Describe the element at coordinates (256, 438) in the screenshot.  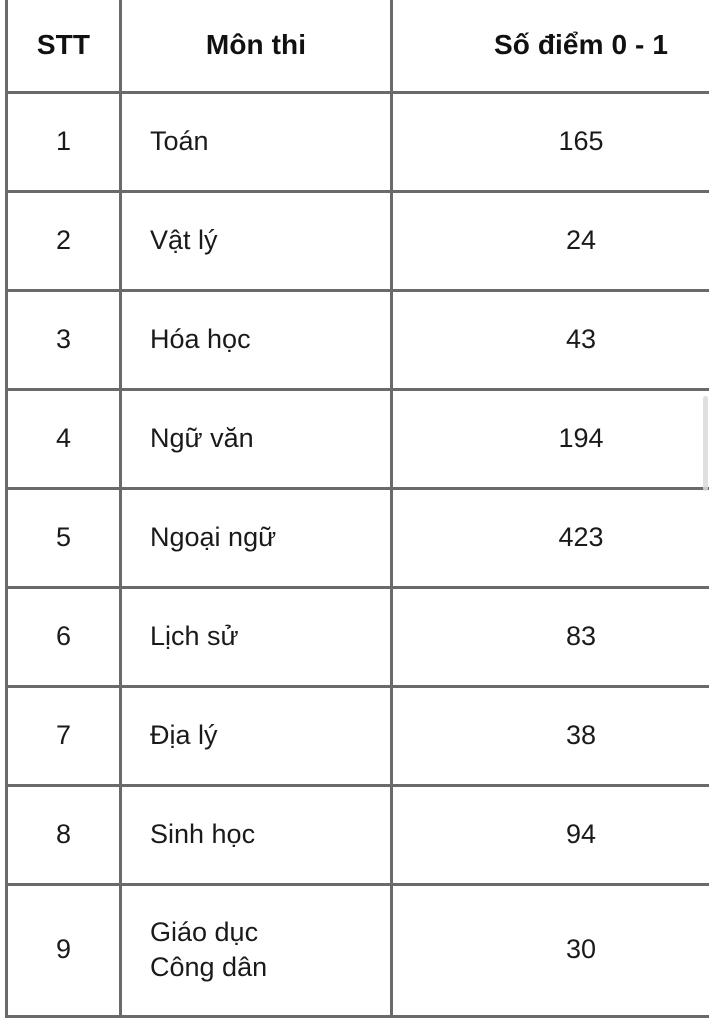
I see `cell-subject: Ngữ văn` at that location.